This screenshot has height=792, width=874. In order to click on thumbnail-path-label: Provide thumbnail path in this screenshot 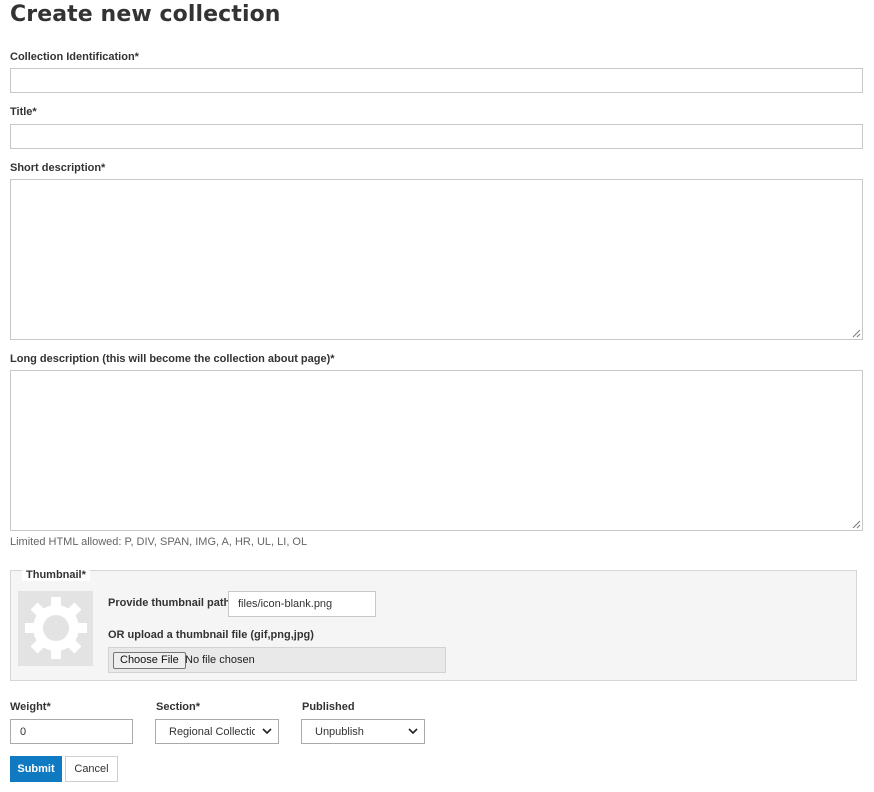, I will do `click(169, 603)`.